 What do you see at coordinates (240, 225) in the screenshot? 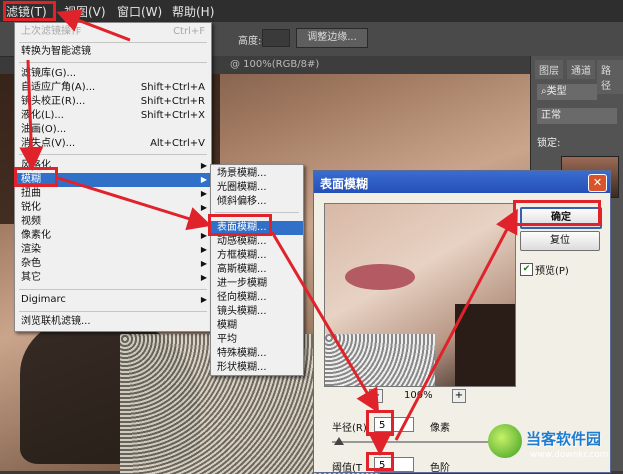
I see `annotation-box-surface-blur` at bounding box center [240, 225].